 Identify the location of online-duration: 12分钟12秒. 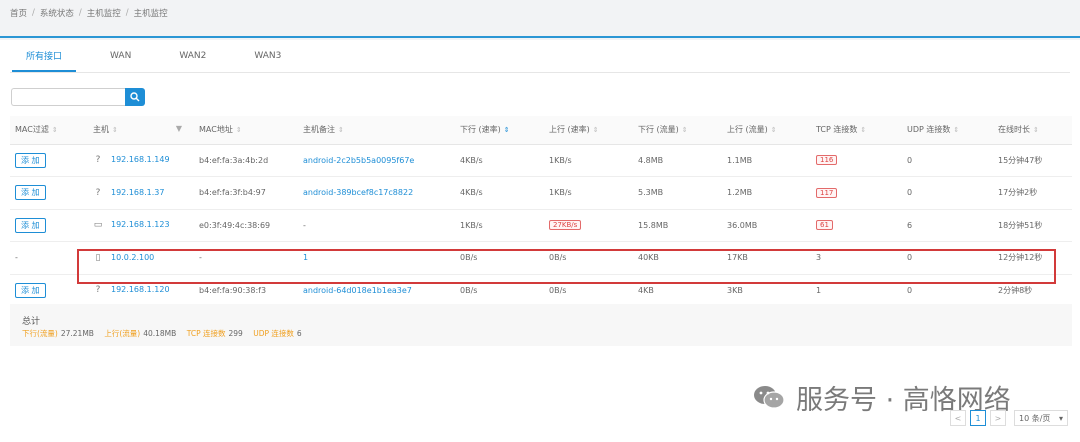
(1020, 258).